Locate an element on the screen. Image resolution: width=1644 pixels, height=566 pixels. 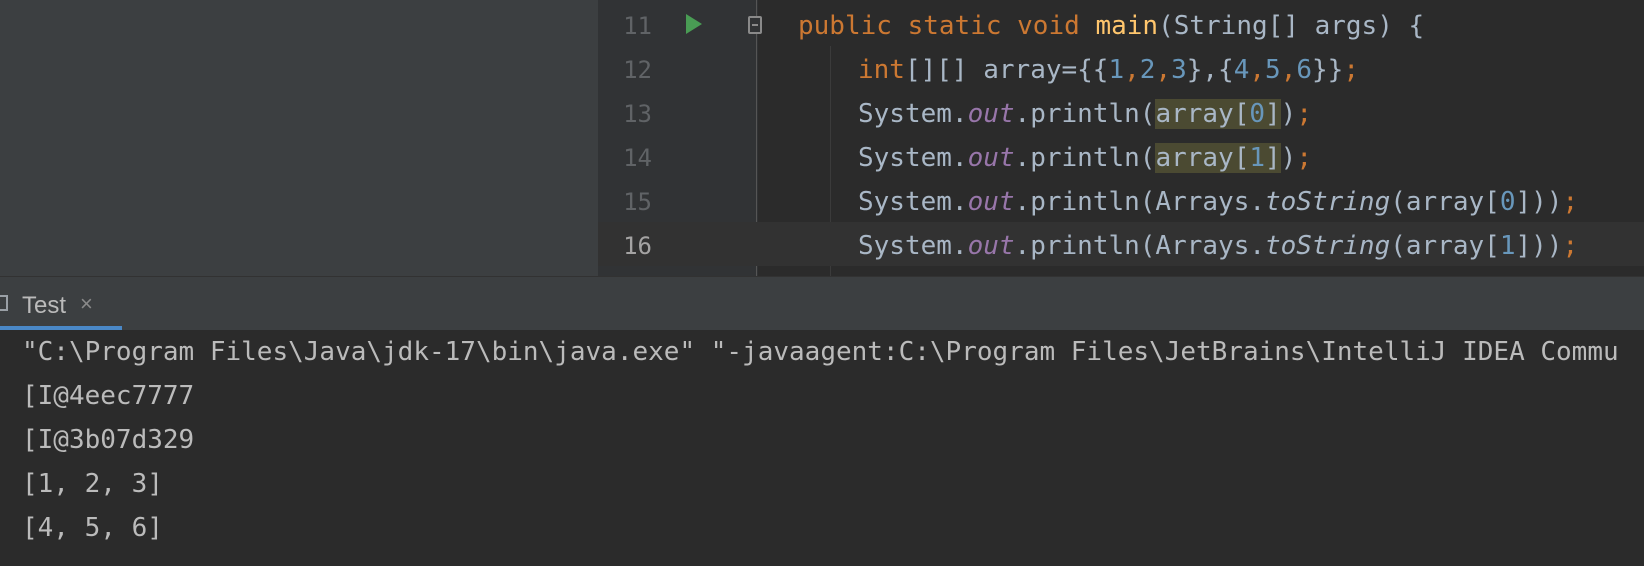
code-token: public is located at coordinates (853, 26).